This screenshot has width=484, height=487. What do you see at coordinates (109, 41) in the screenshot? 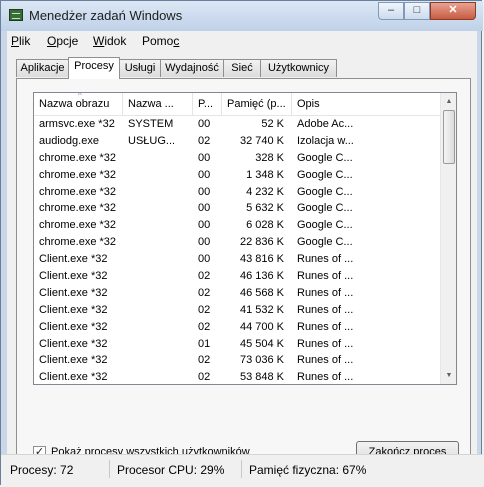
I see `menu-widok: Widok` at bounding box center [109, 41].